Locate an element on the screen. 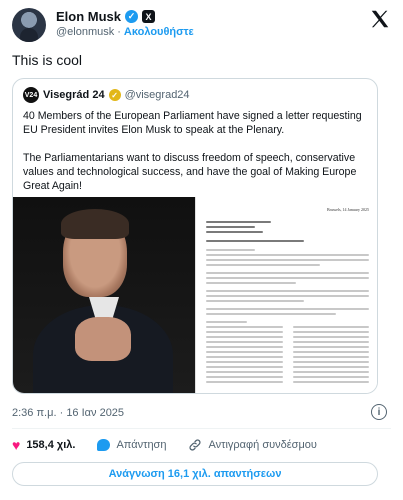 This screenshot has height=500, width=403. quoted-name: Visegrád 24 is located at coordinates (74, 95).